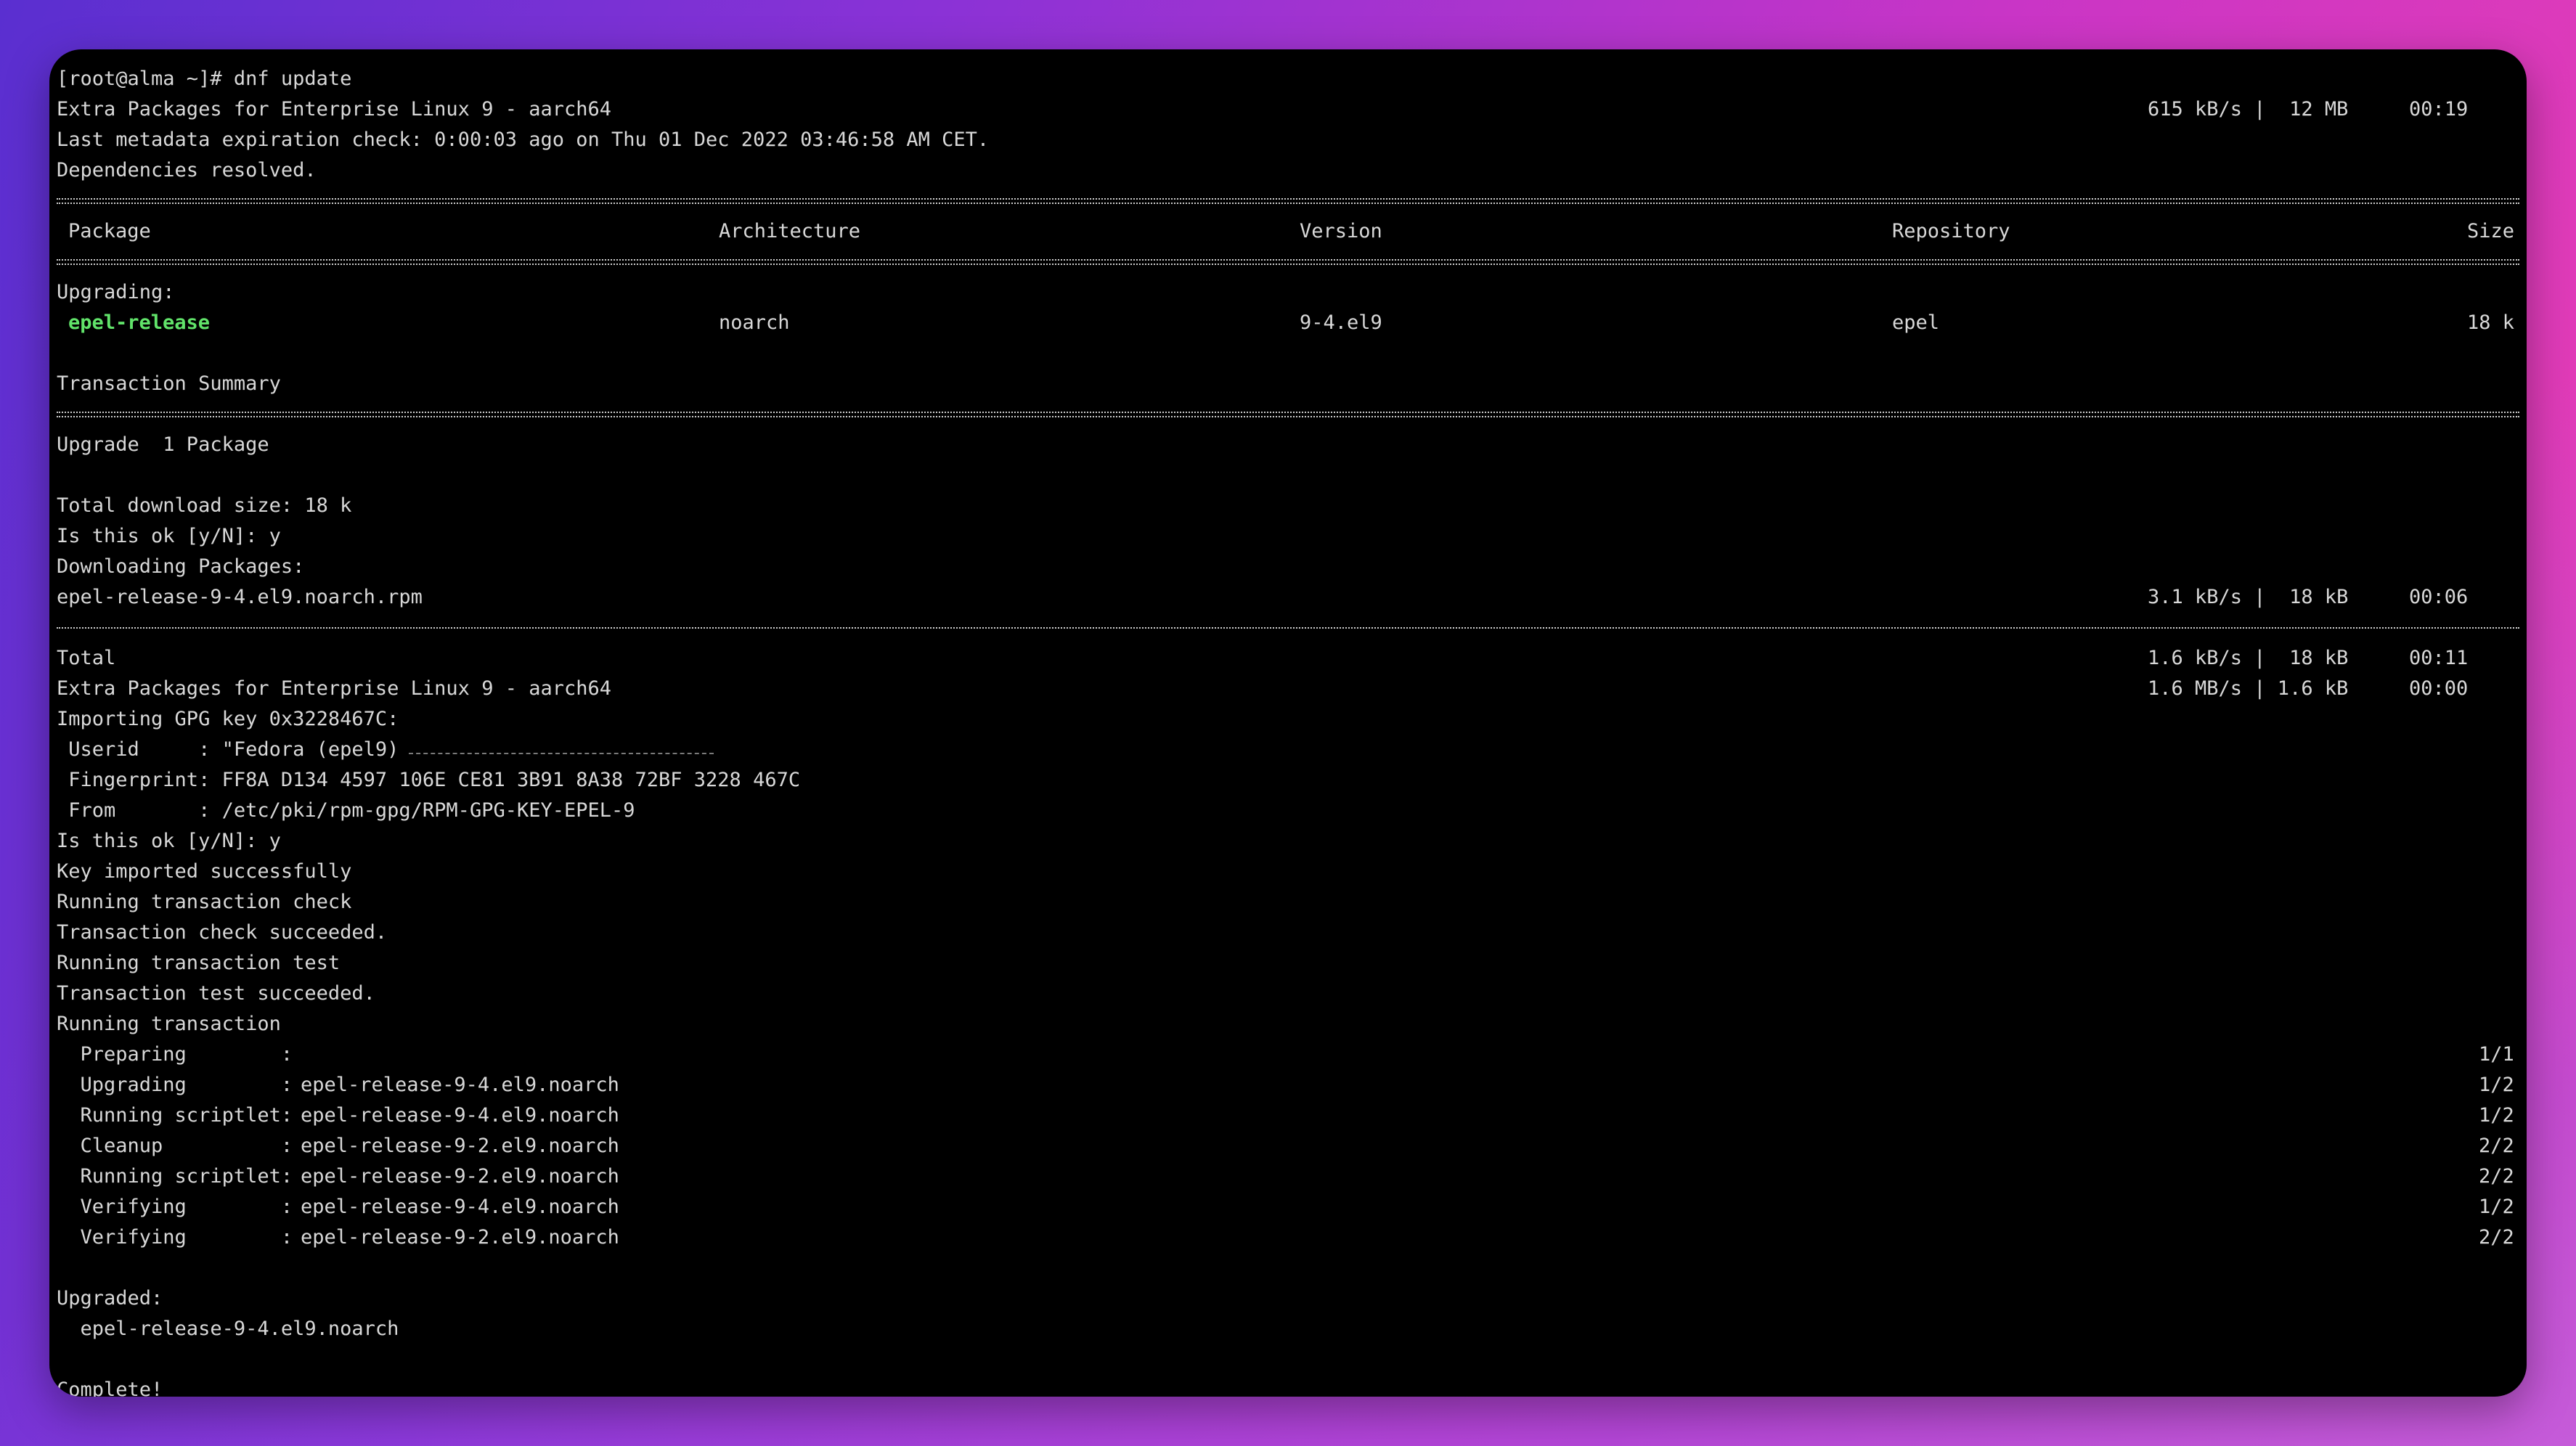  I want to click on gpg-import-line: Importing GPG key 0x3228467C:, so click(228, 719).